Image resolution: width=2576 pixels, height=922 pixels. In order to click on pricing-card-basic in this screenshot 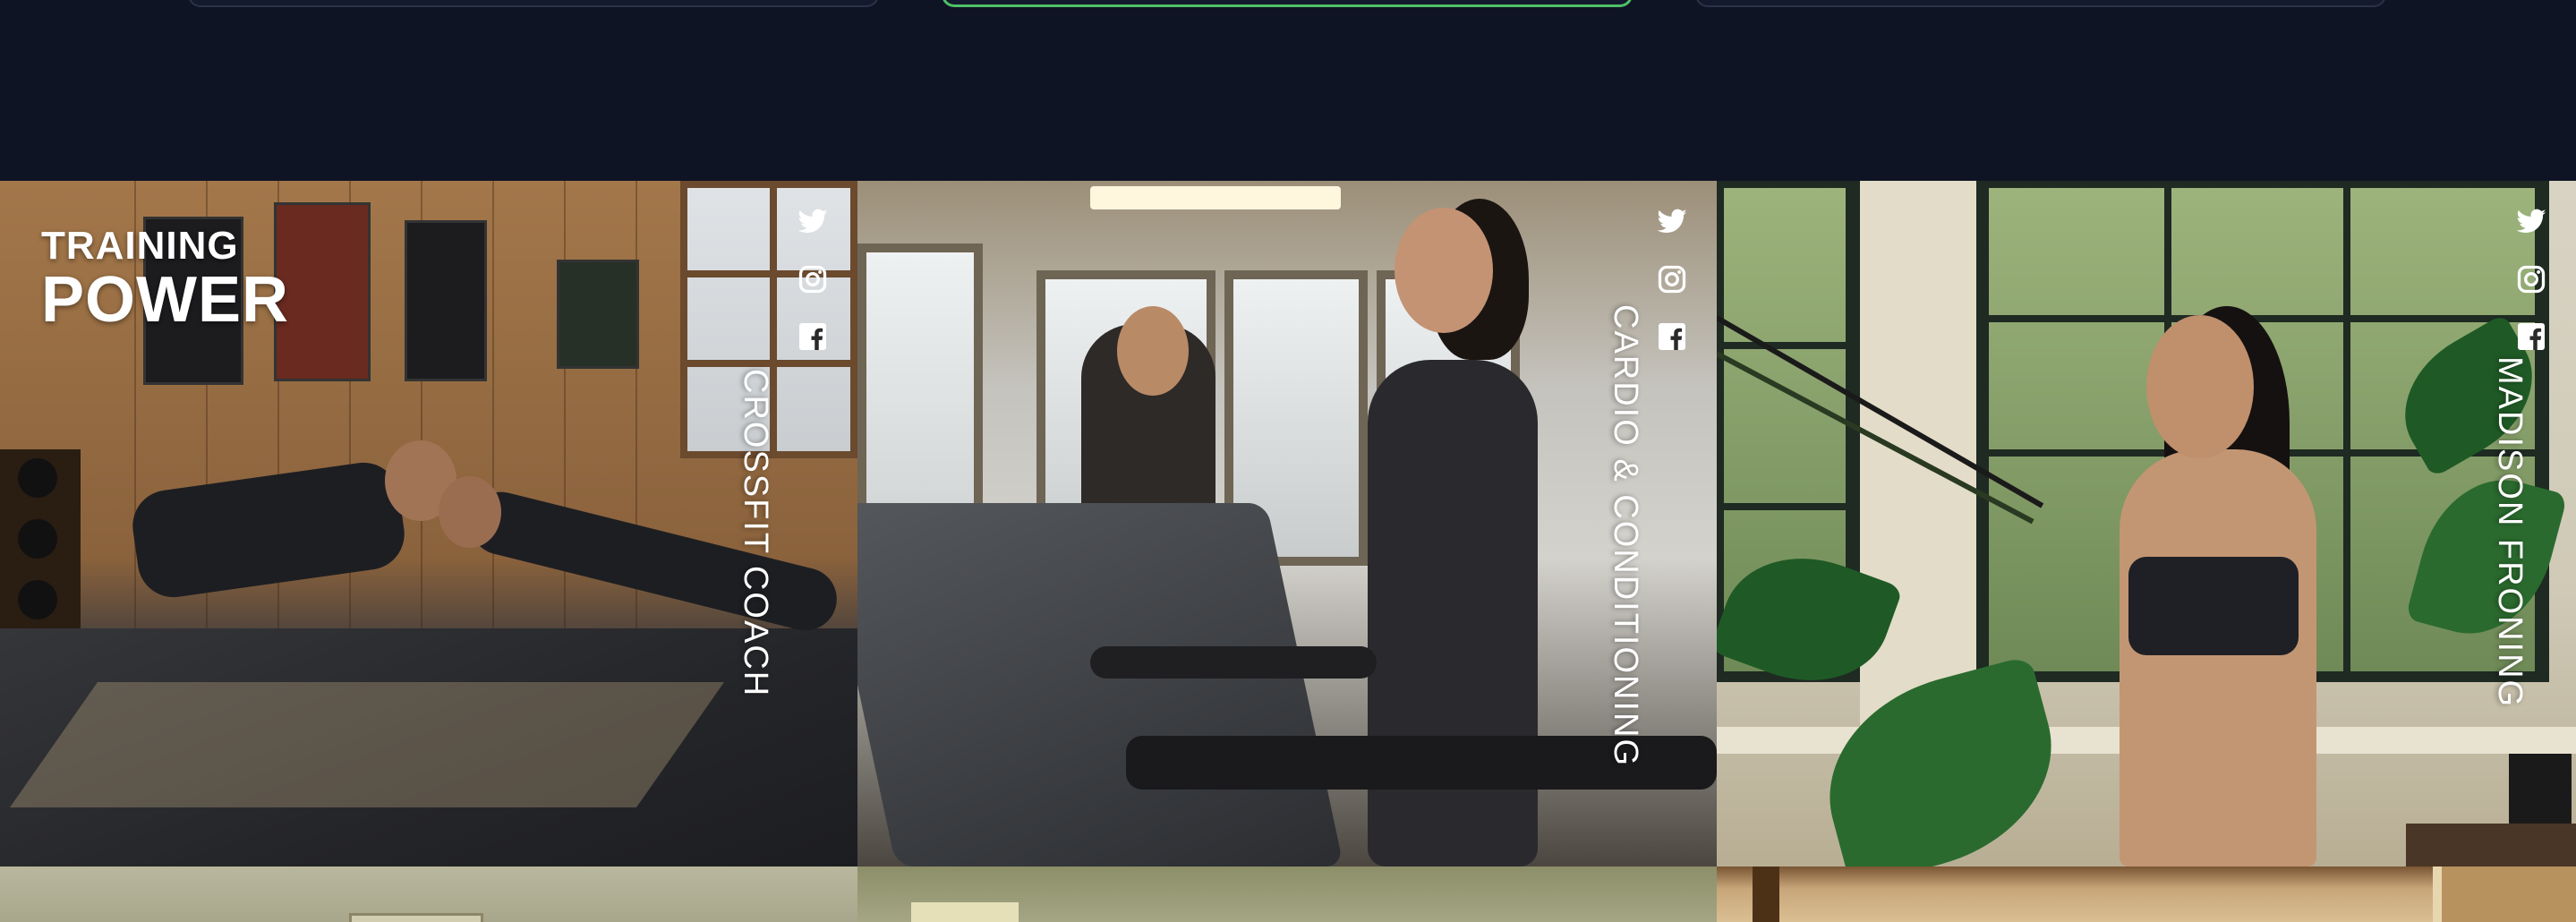, I will do `click(533, 3)`.